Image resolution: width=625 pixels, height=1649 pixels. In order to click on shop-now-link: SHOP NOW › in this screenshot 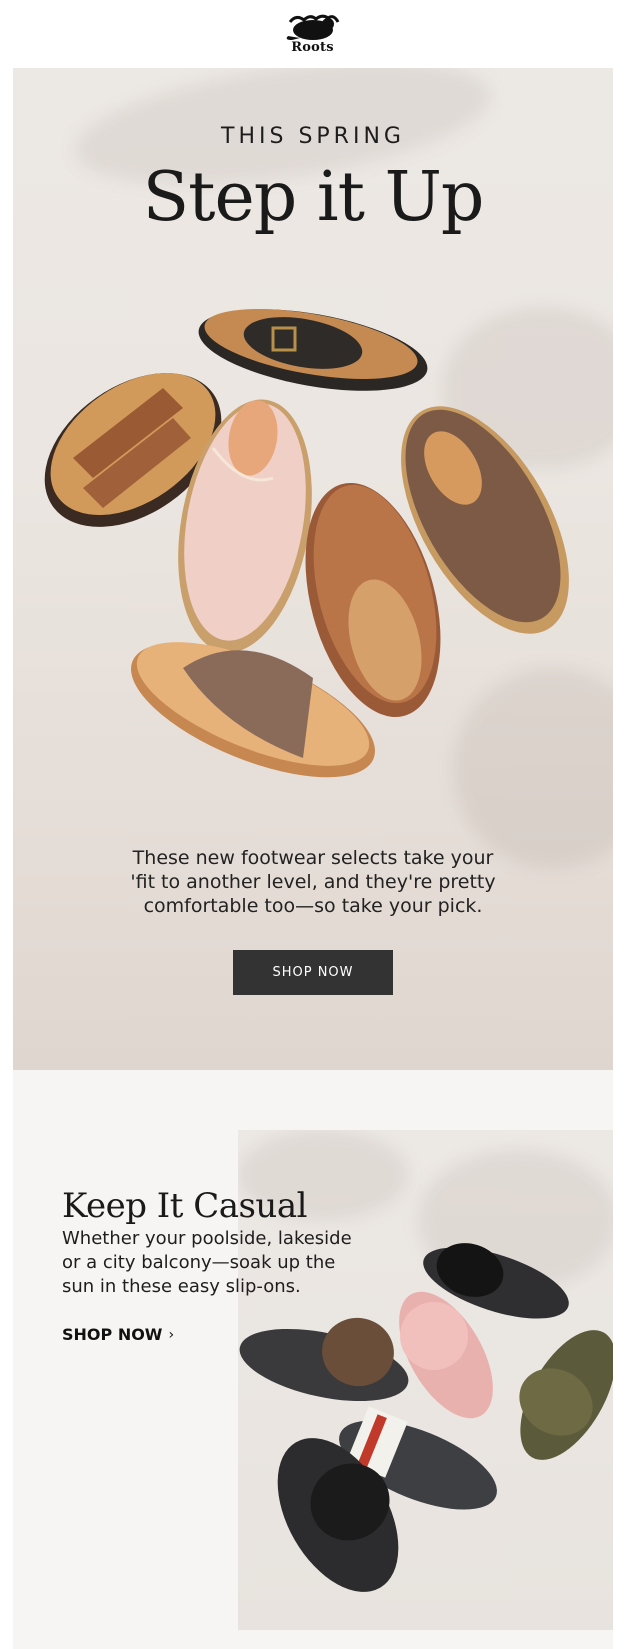, I will do `click(118, 1334)`.